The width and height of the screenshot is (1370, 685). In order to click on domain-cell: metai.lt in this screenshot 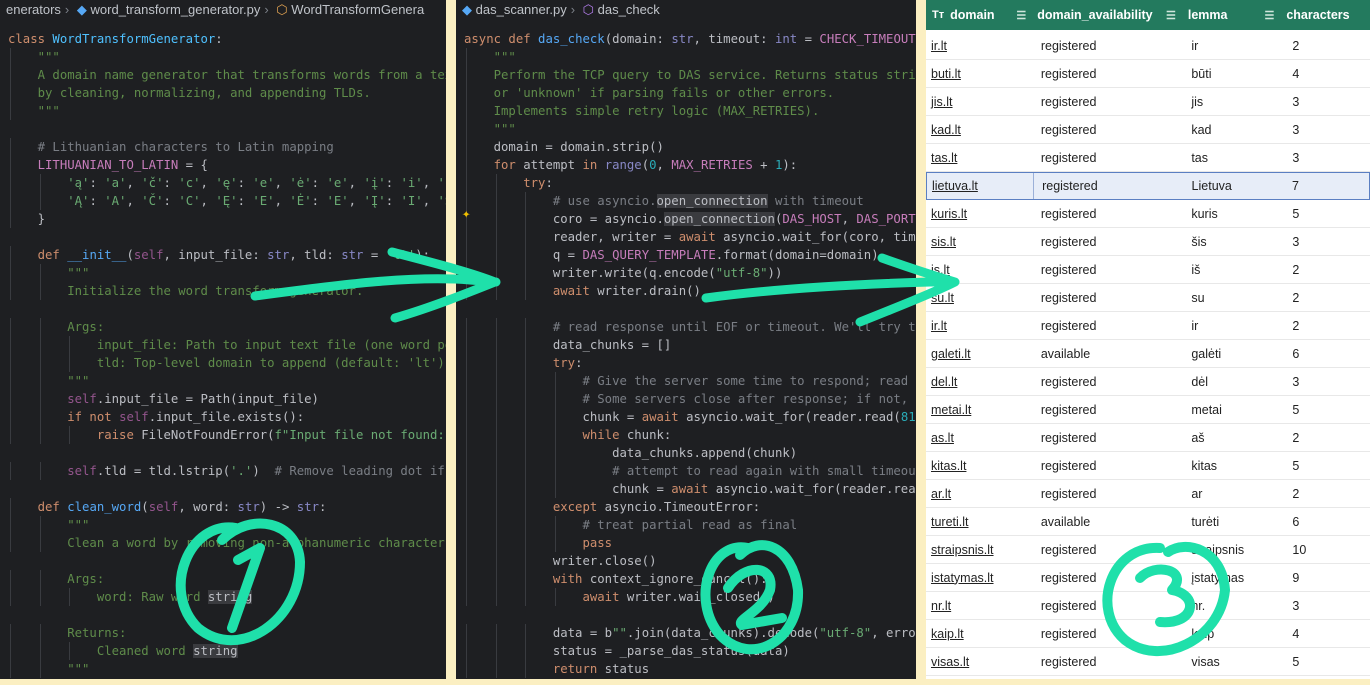, I will do `click(979, 410)`.